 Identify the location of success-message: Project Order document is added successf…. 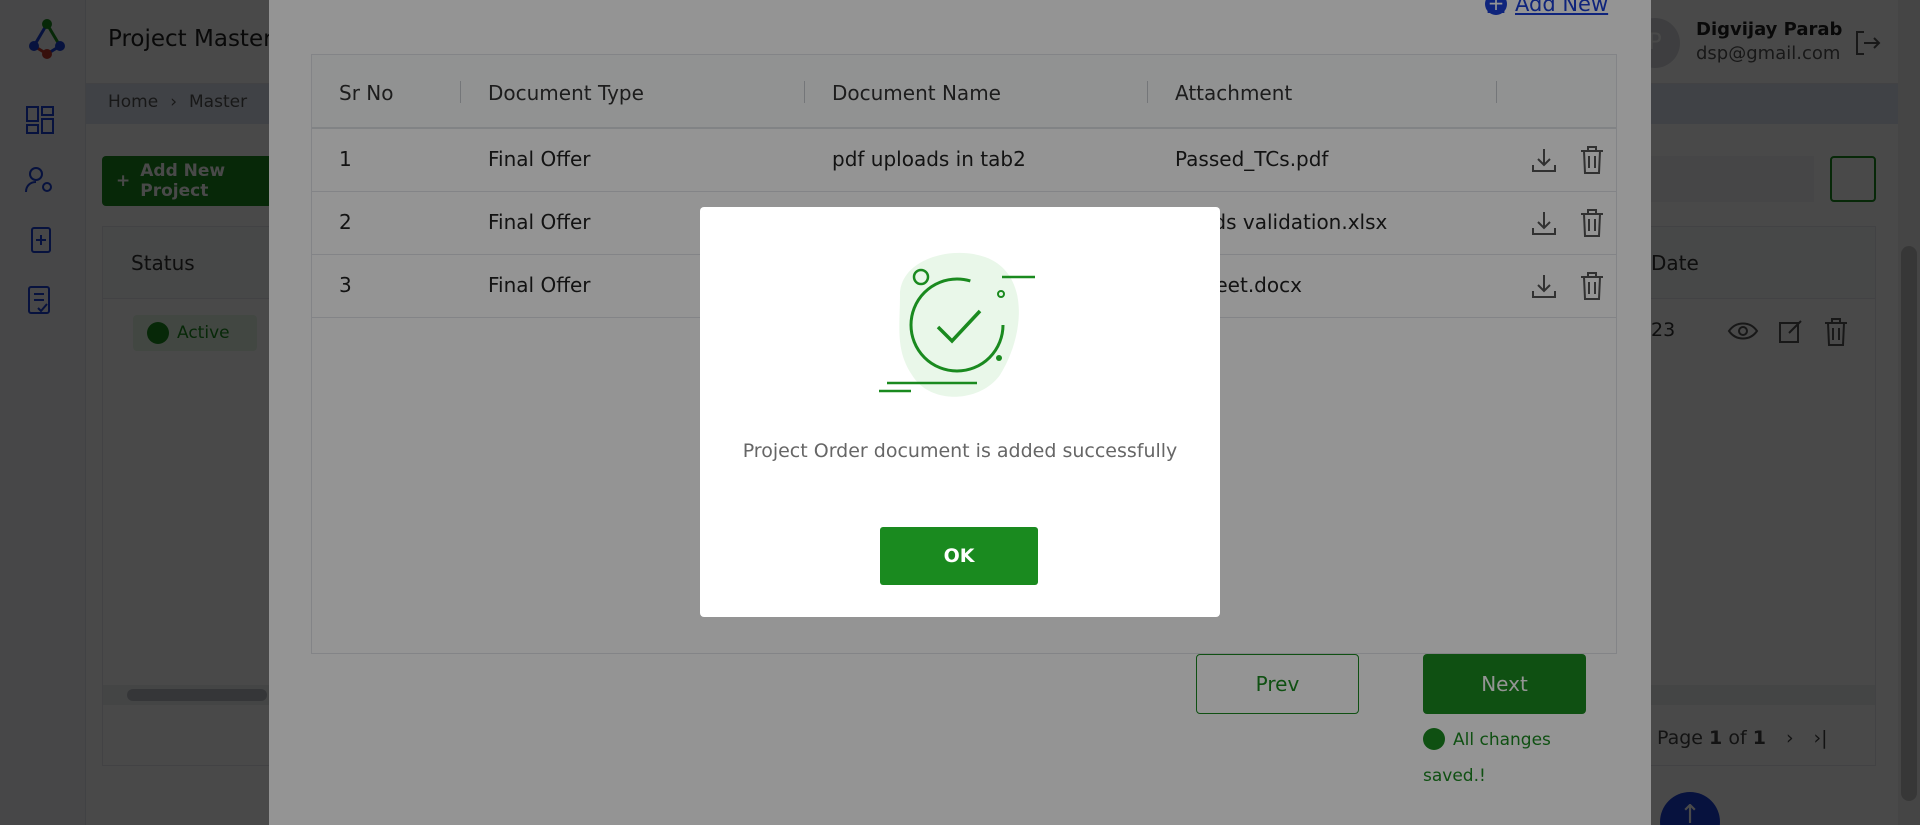
(960, 451).